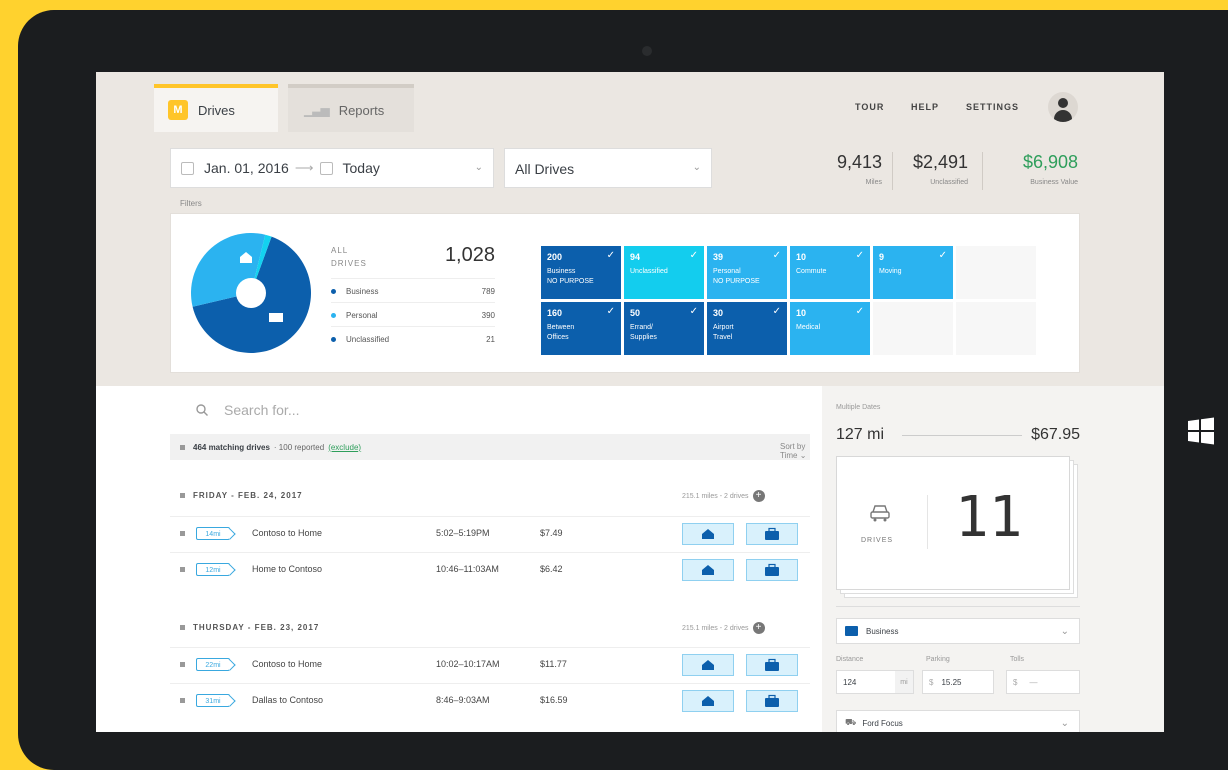 The height and width of the screenshot is (770, 1228). Describe the element at coordinates (875, 682) in the screenshot. I see `distance-input: 124 mi` at that location.